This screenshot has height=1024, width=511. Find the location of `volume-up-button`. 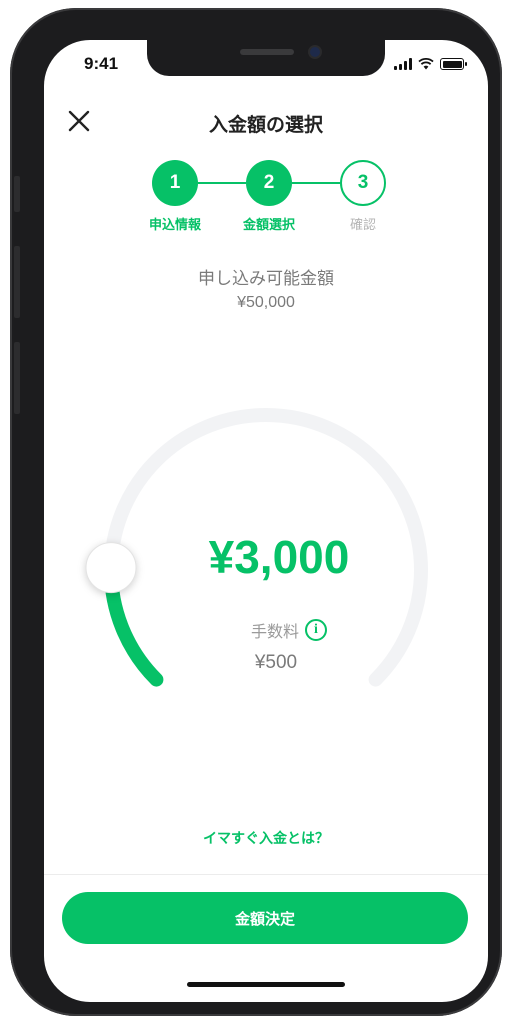

volume-up-button is located at coordinates (17, 282).